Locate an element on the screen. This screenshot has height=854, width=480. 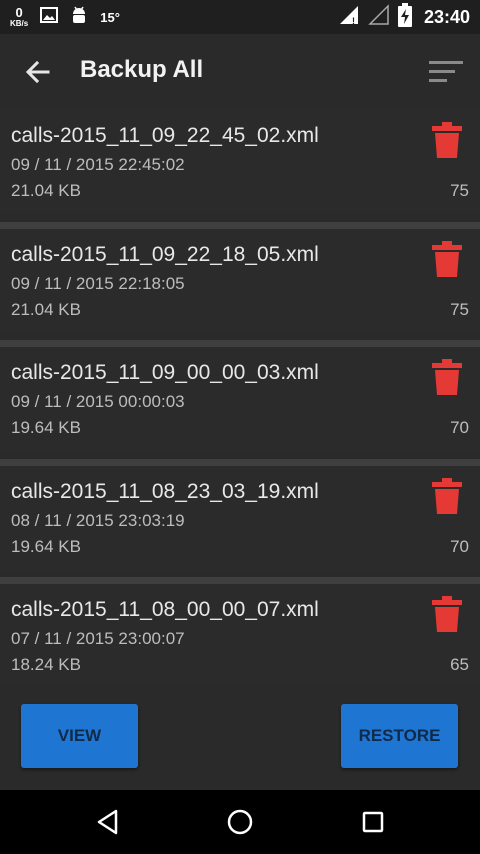
back-arrow-icon is located at coordinates (38, 72).